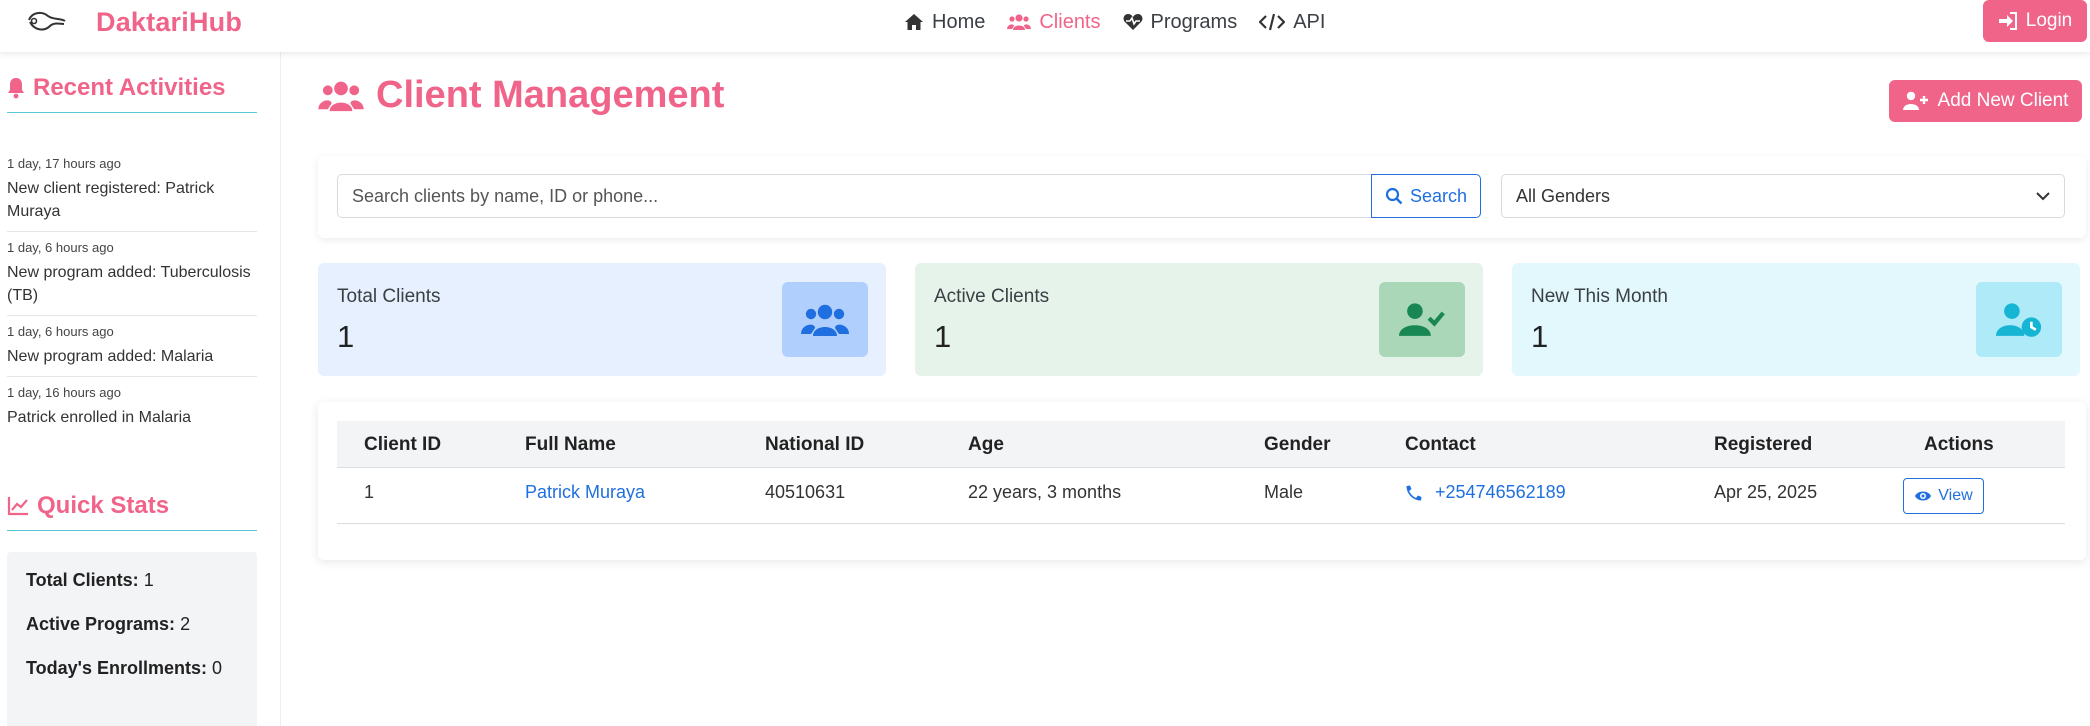 This screenshot has height=726, width=2090. I want to click on view-client-button: View, so click(1943, 496).